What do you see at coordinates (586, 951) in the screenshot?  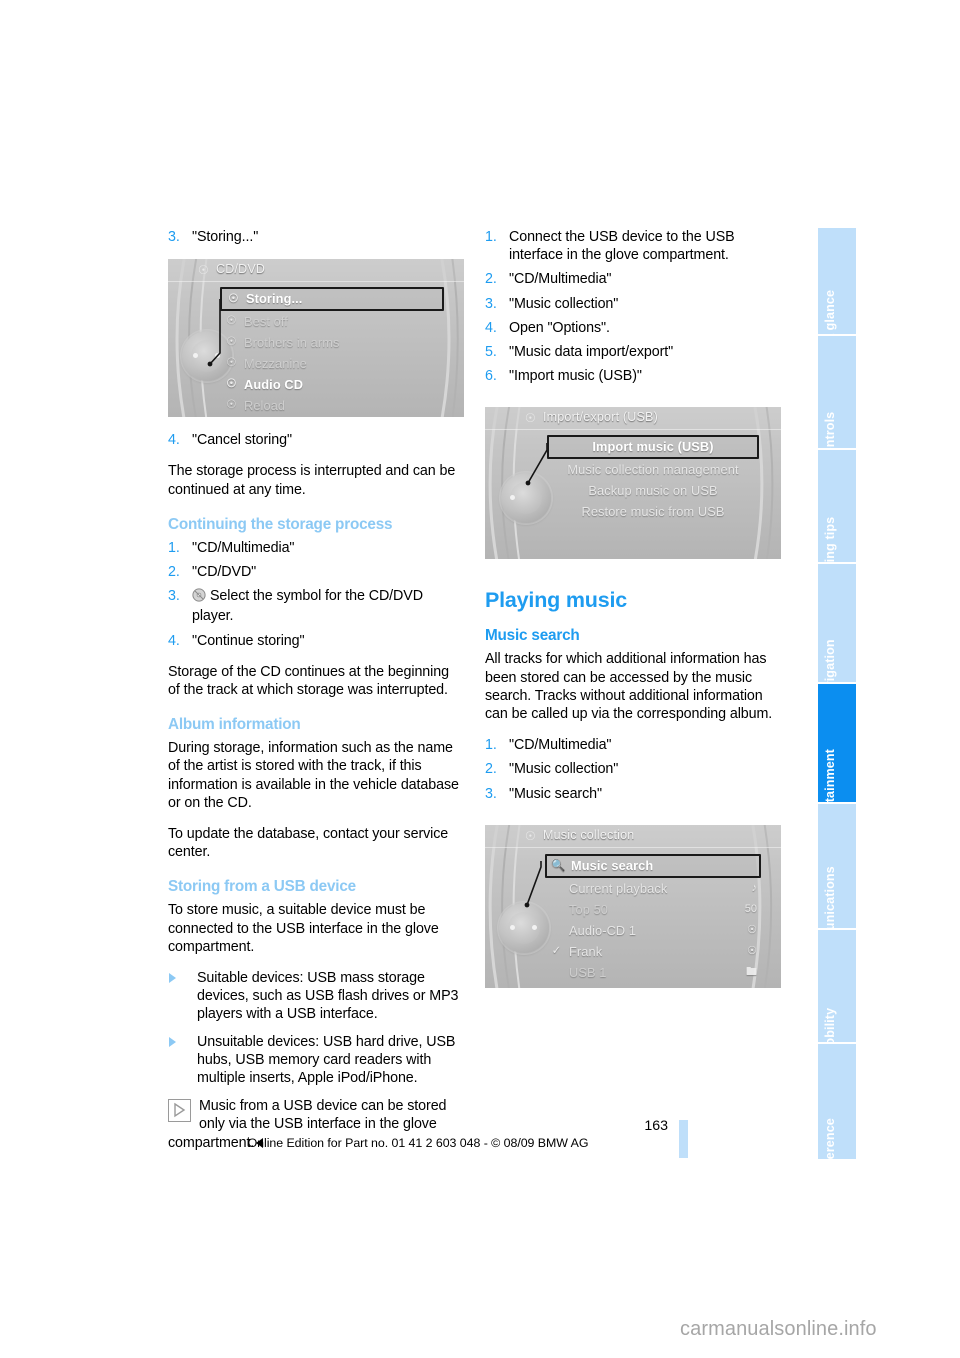 I see `menu-item-label: Frank` at bounding box center [586, 951].